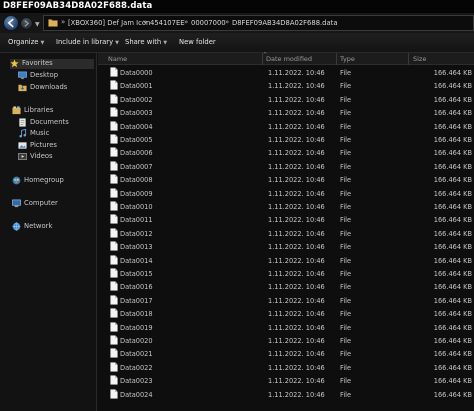 The width and height of the screenshot is (474, 411). Describe the element at coordinates (286, 247) in the screenshot. I see `file-row: Data0013 1.11.2022. 10:46 File 166.464 KB` at that location.